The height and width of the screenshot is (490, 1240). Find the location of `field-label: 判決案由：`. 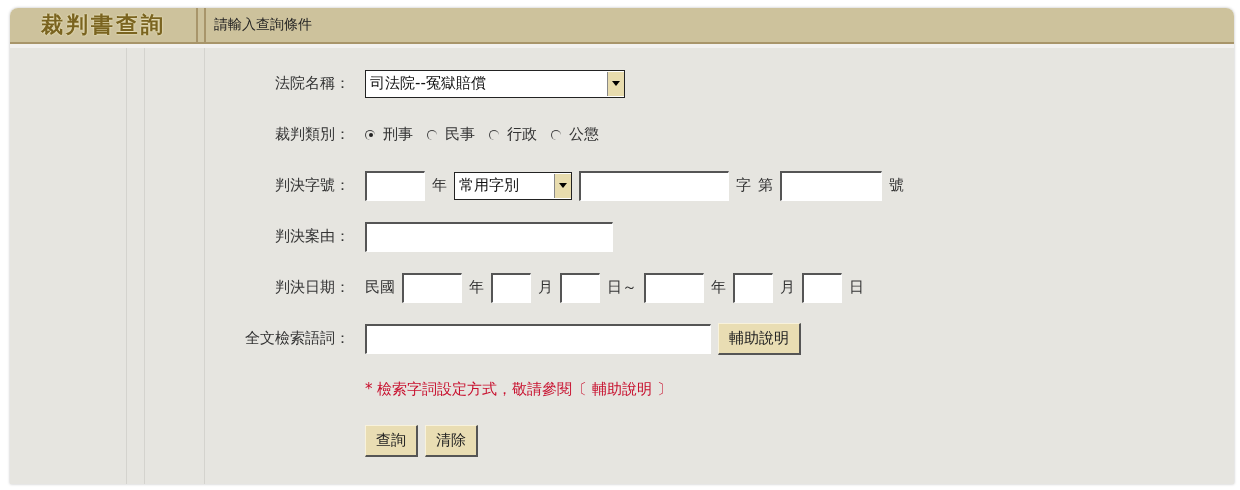

field-label: 判決案由： is located at coordinates (312, 236).